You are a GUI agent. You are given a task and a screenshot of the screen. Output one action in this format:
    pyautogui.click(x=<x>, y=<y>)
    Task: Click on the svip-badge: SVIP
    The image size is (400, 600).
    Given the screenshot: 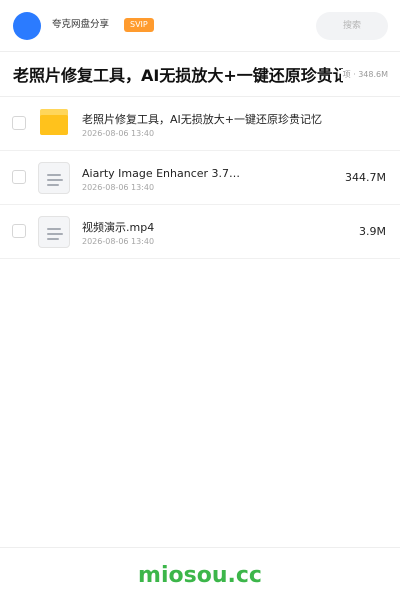 What is the action you would take?
    pyautogui.click(x=139, y=25)
    